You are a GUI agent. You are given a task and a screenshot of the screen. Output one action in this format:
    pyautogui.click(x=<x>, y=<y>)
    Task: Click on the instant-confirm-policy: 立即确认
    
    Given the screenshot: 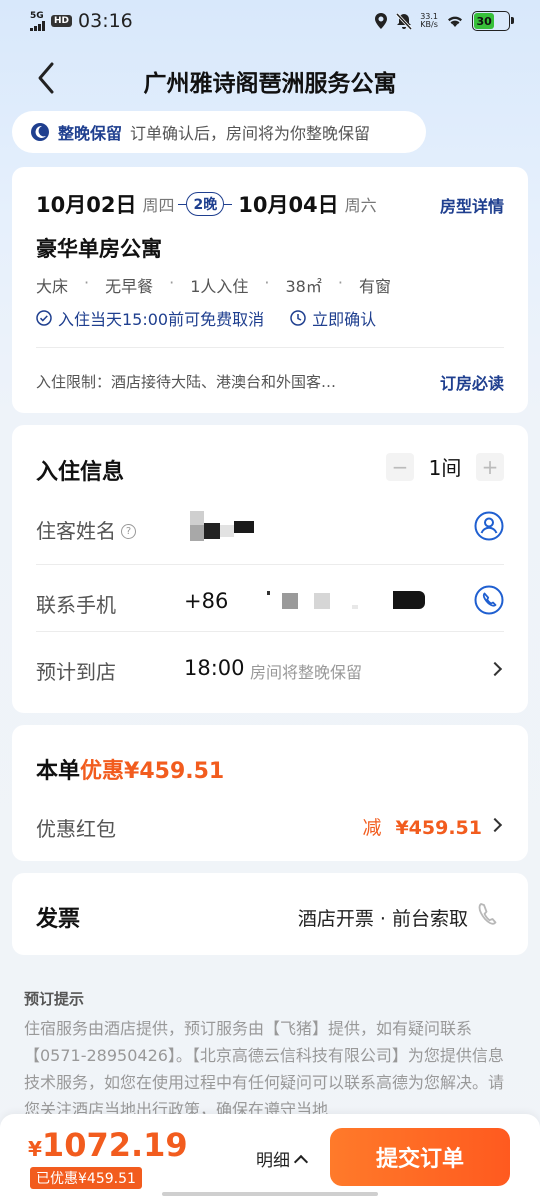 What is the action you would take?
    pyautogui.click(x=333, y=318)
    